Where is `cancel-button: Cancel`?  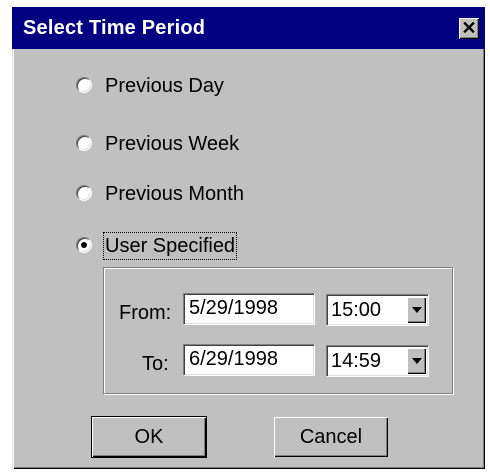 cancel-button: Cancel is located at coordinates (331, 437).